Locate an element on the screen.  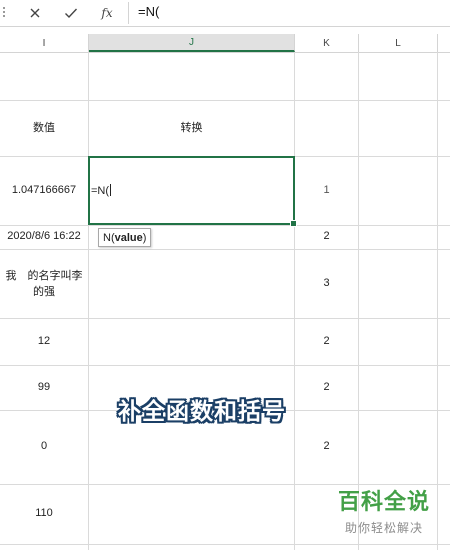
cell-i-row7: 110 is located at coordinates (44, 514).